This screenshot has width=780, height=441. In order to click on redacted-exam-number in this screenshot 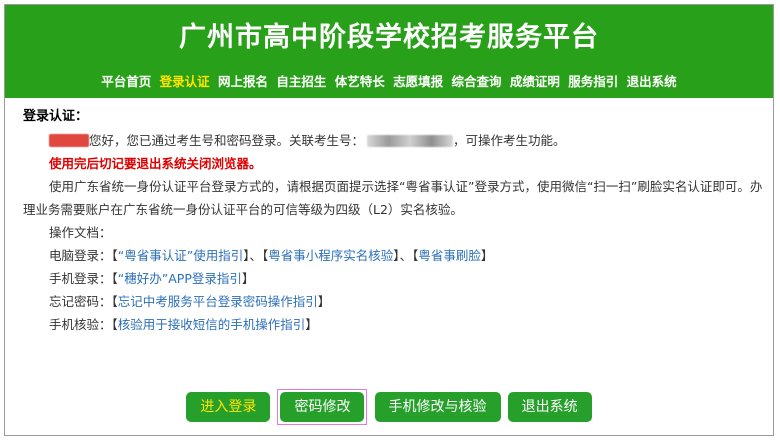, I will do `click(410, 141)`.